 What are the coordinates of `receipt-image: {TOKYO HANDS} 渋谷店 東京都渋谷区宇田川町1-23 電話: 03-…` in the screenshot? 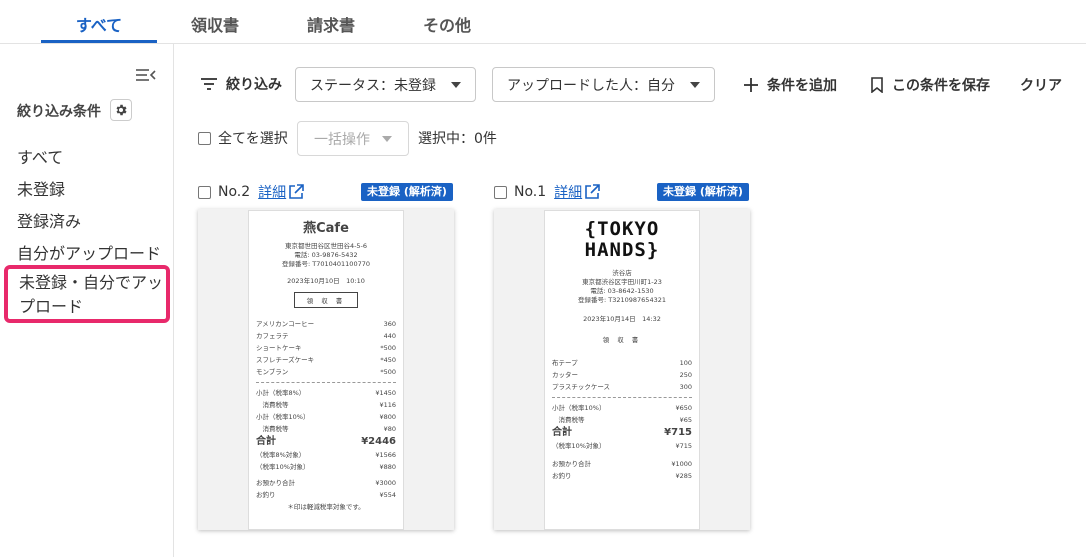 It's located at (622, 370).